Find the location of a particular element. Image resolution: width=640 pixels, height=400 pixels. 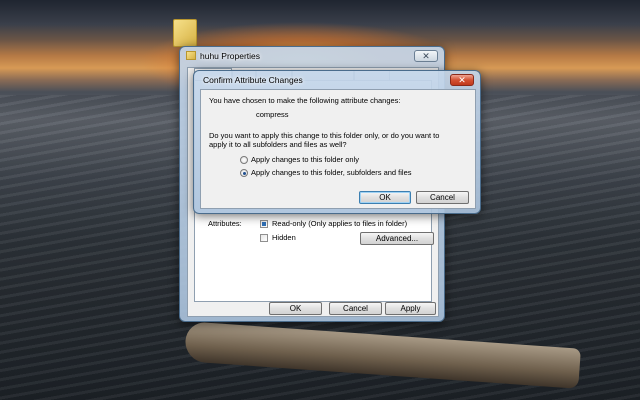

ok-button: OK is located at coordinates (295, 308).